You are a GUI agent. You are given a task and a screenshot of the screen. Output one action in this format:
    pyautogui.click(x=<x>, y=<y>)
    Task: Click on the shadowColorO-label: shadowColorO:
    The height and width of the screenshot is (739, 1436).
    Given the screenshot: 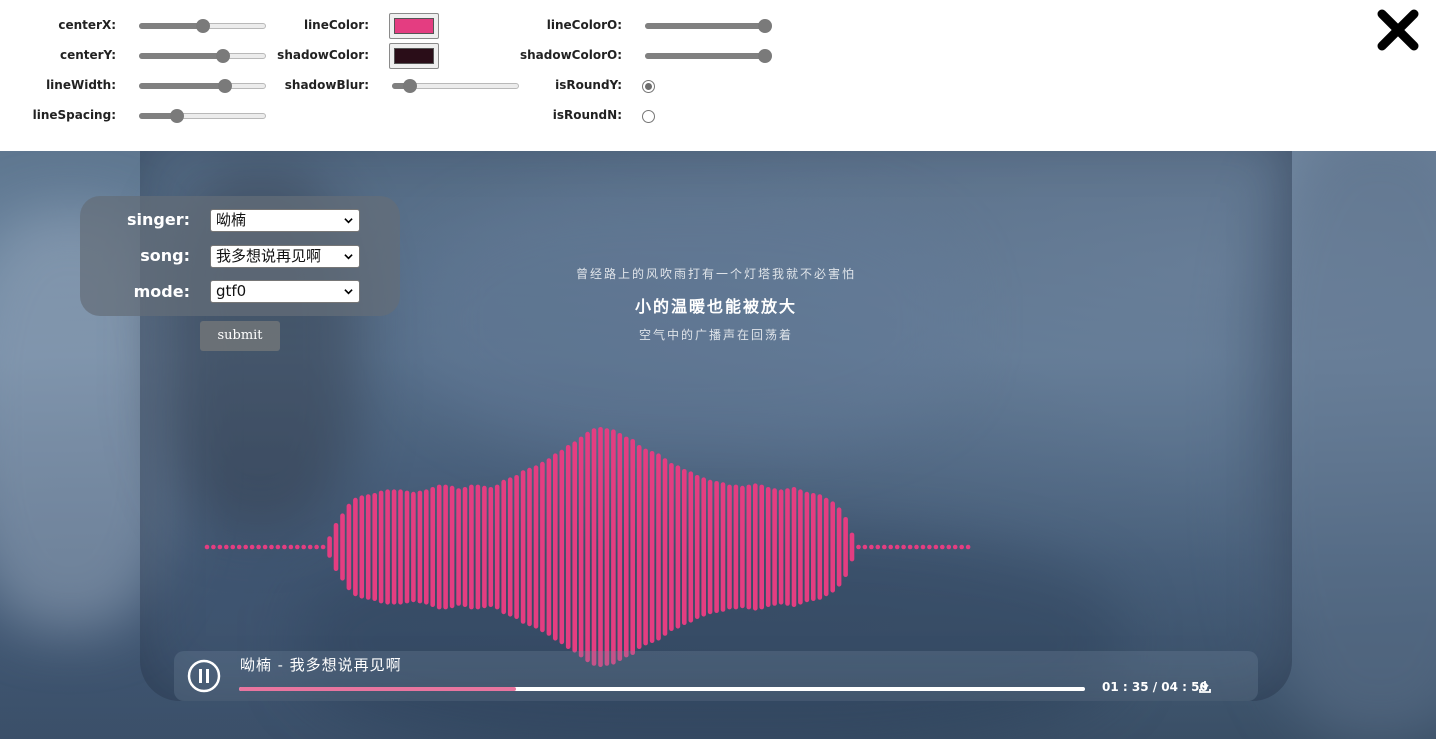 What is the action you would take?
    pyautogui.click(x=570, y=55)
    